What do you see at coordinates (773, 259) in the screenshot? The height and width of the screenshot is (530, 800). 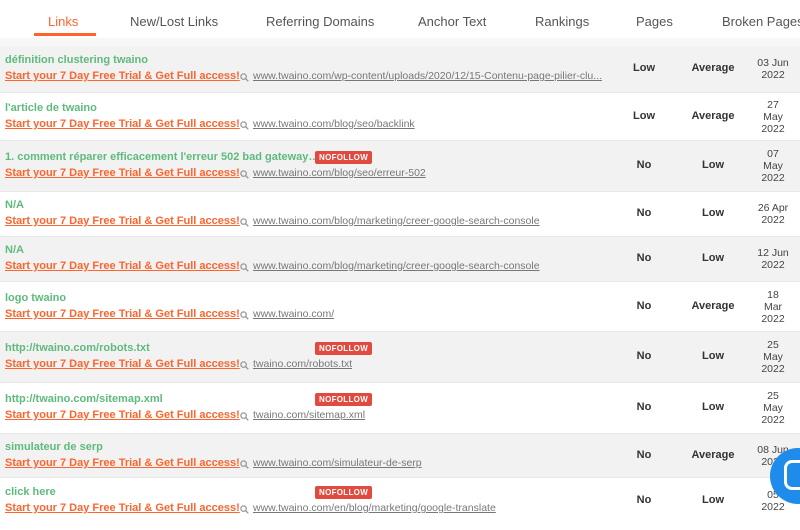 I see `date-cell: 12 Jun 2022` at bounding box center [773, 259].